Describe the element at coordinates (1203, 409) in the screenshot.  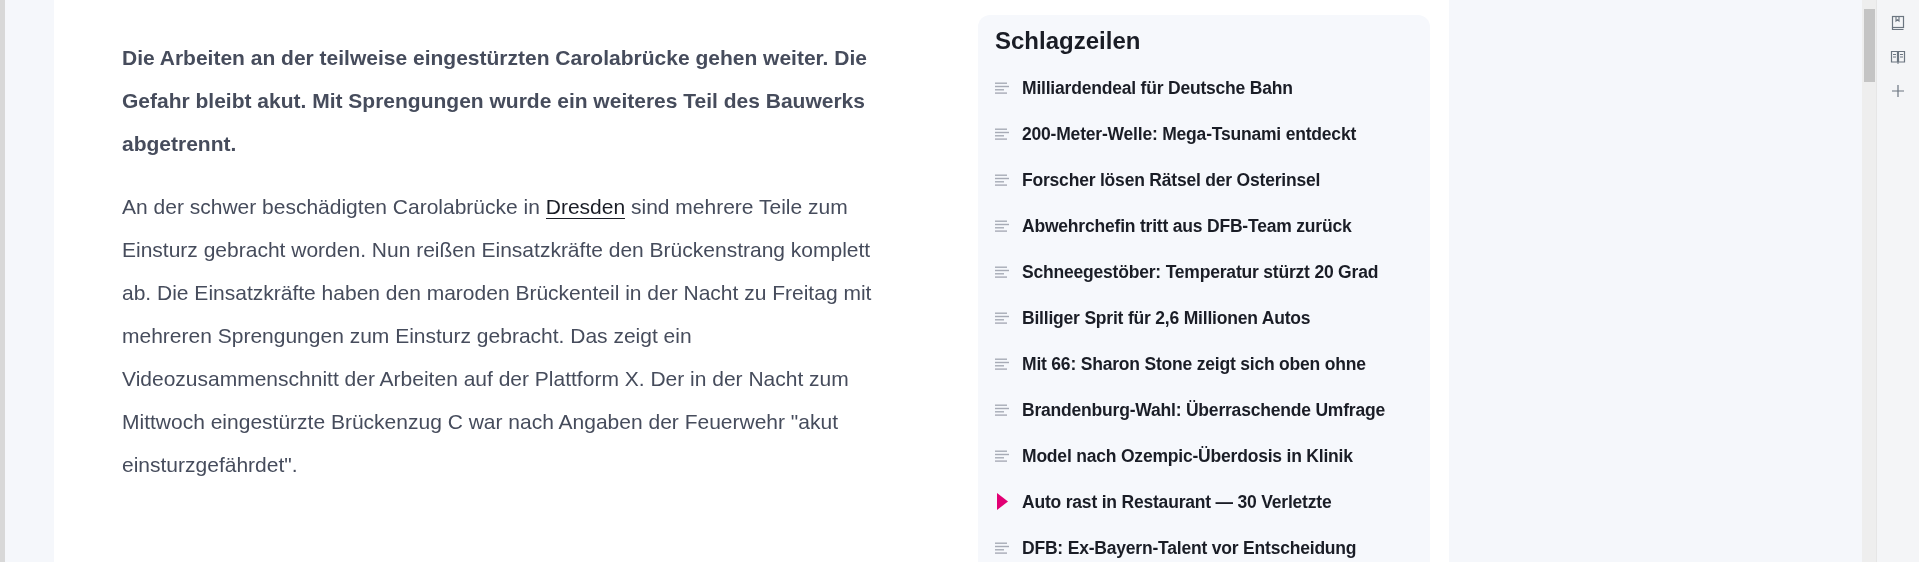
I see `headline-link: Brandenburg-Wahl: Überraschende Umfrage` at that location.